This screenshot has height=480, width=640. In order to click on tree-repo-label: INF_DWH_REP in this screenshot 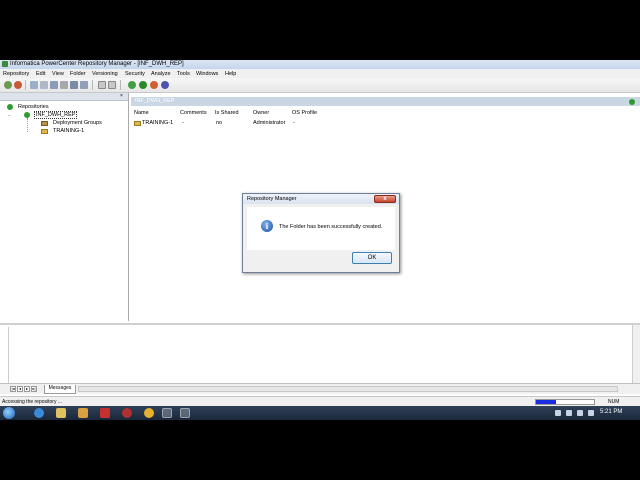, I will do `click(56, 115)`.